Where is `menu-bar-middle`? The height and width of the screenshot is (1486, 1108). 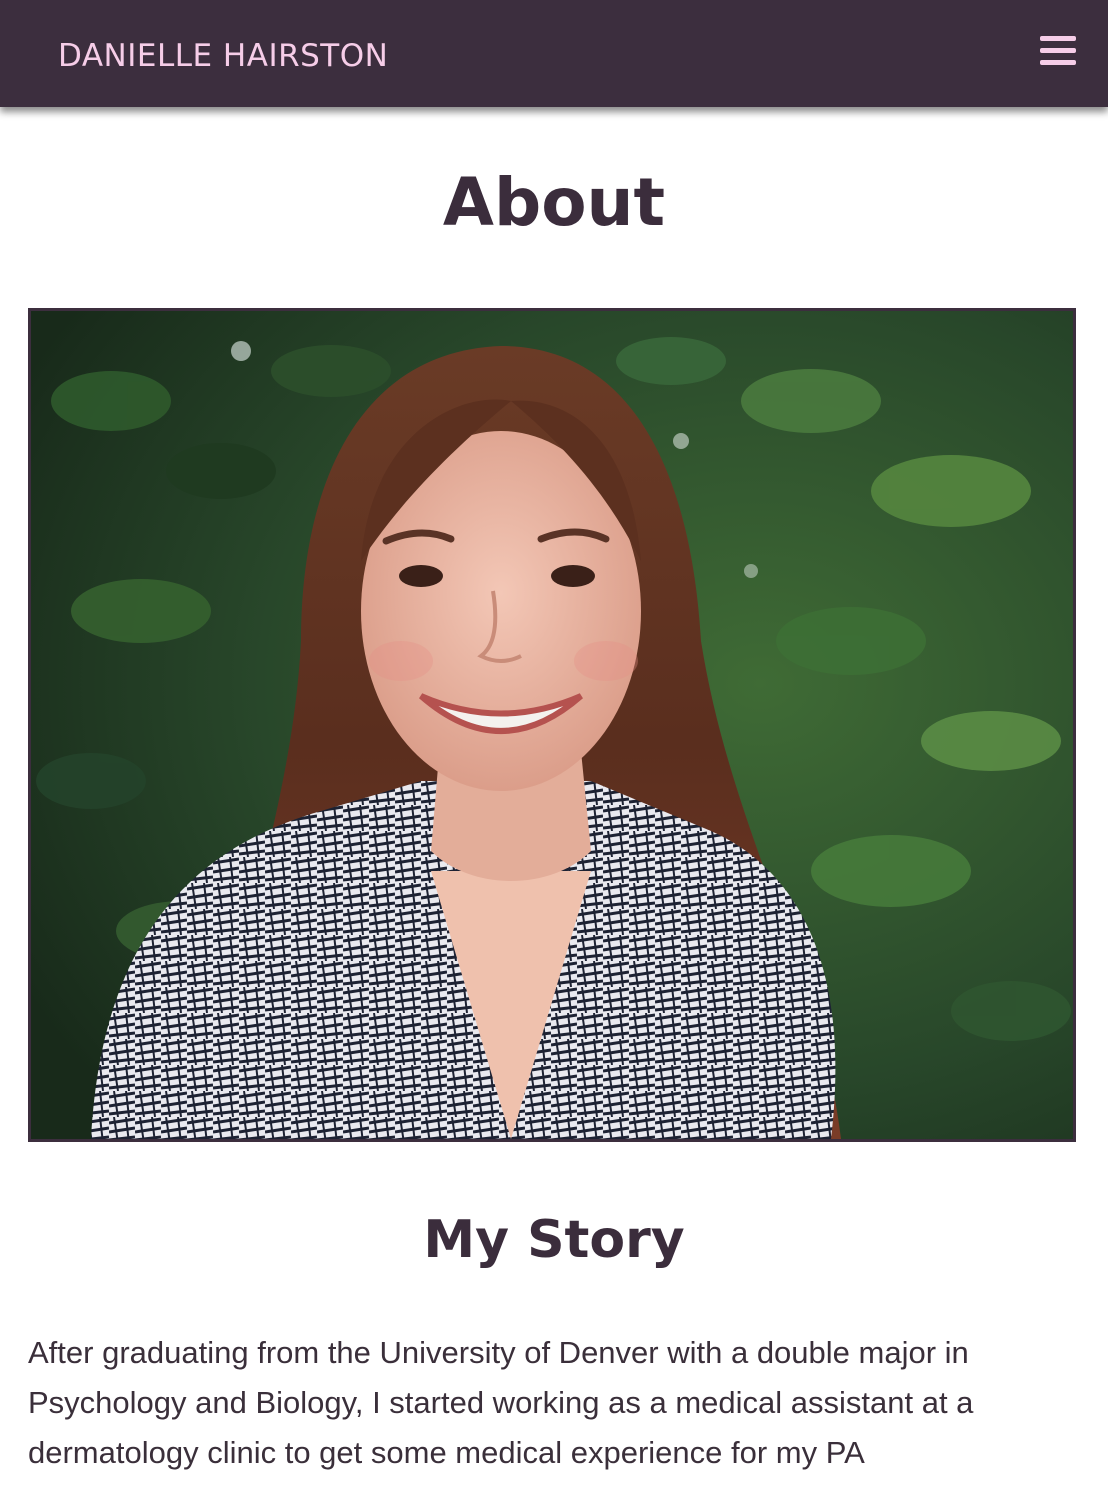
menu-bar-middle is located at coordinates (1058, 50).